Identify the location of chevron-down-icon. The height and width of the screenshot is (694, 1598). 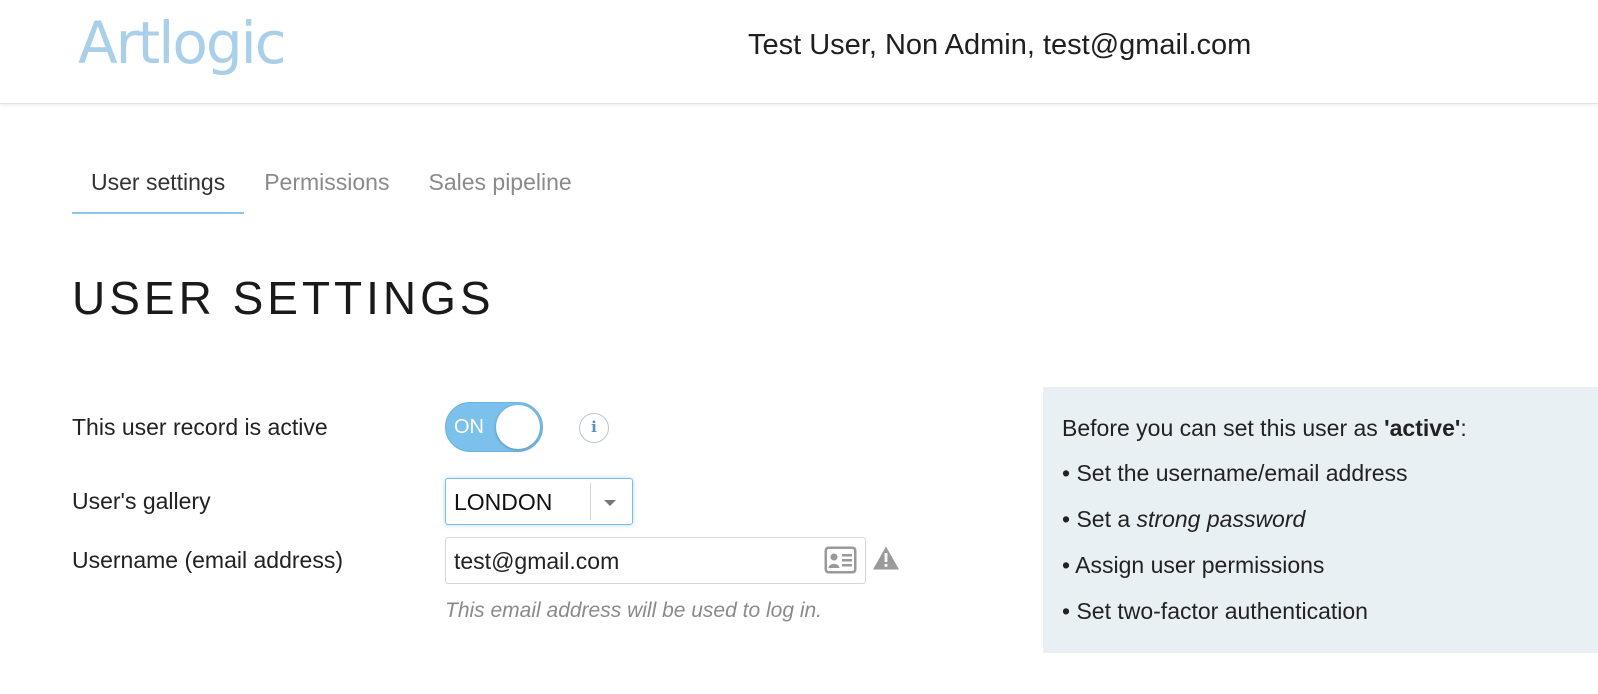
(610, 503).